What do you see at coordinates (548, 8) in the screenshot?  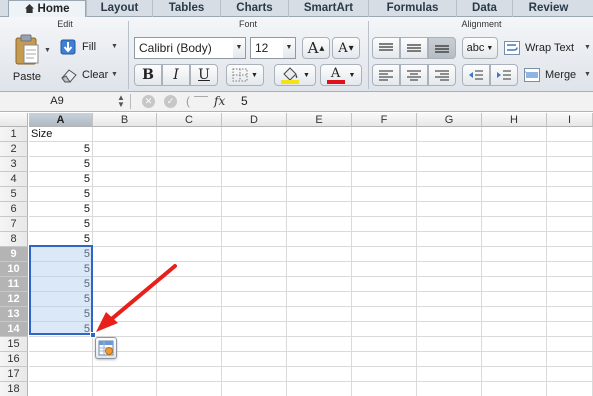 I see `tab-review: Review` at bounding box center [548, 8].